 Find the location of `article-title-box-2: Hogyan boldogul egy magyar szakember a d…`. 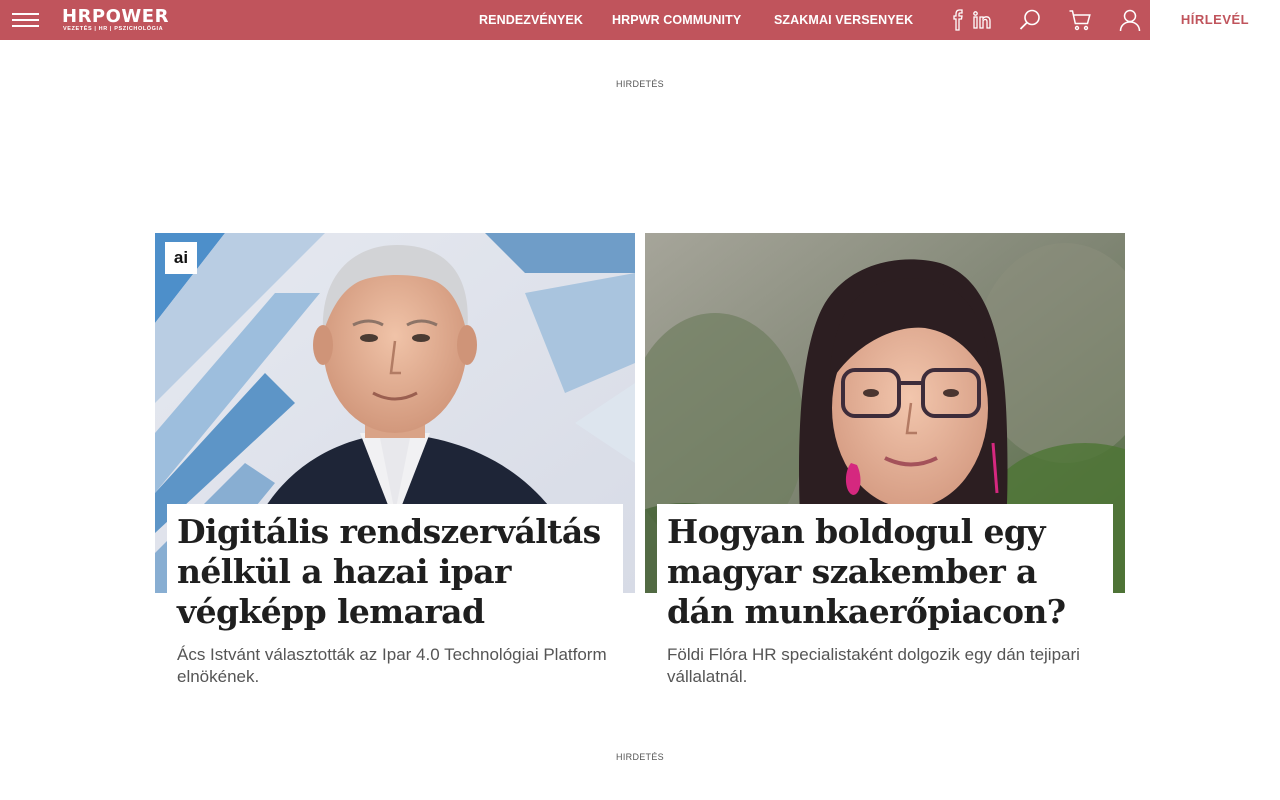

article-title-box-2: Hogyan boldogul egy magyar szakember a d… is located at coordinates (885, 568).